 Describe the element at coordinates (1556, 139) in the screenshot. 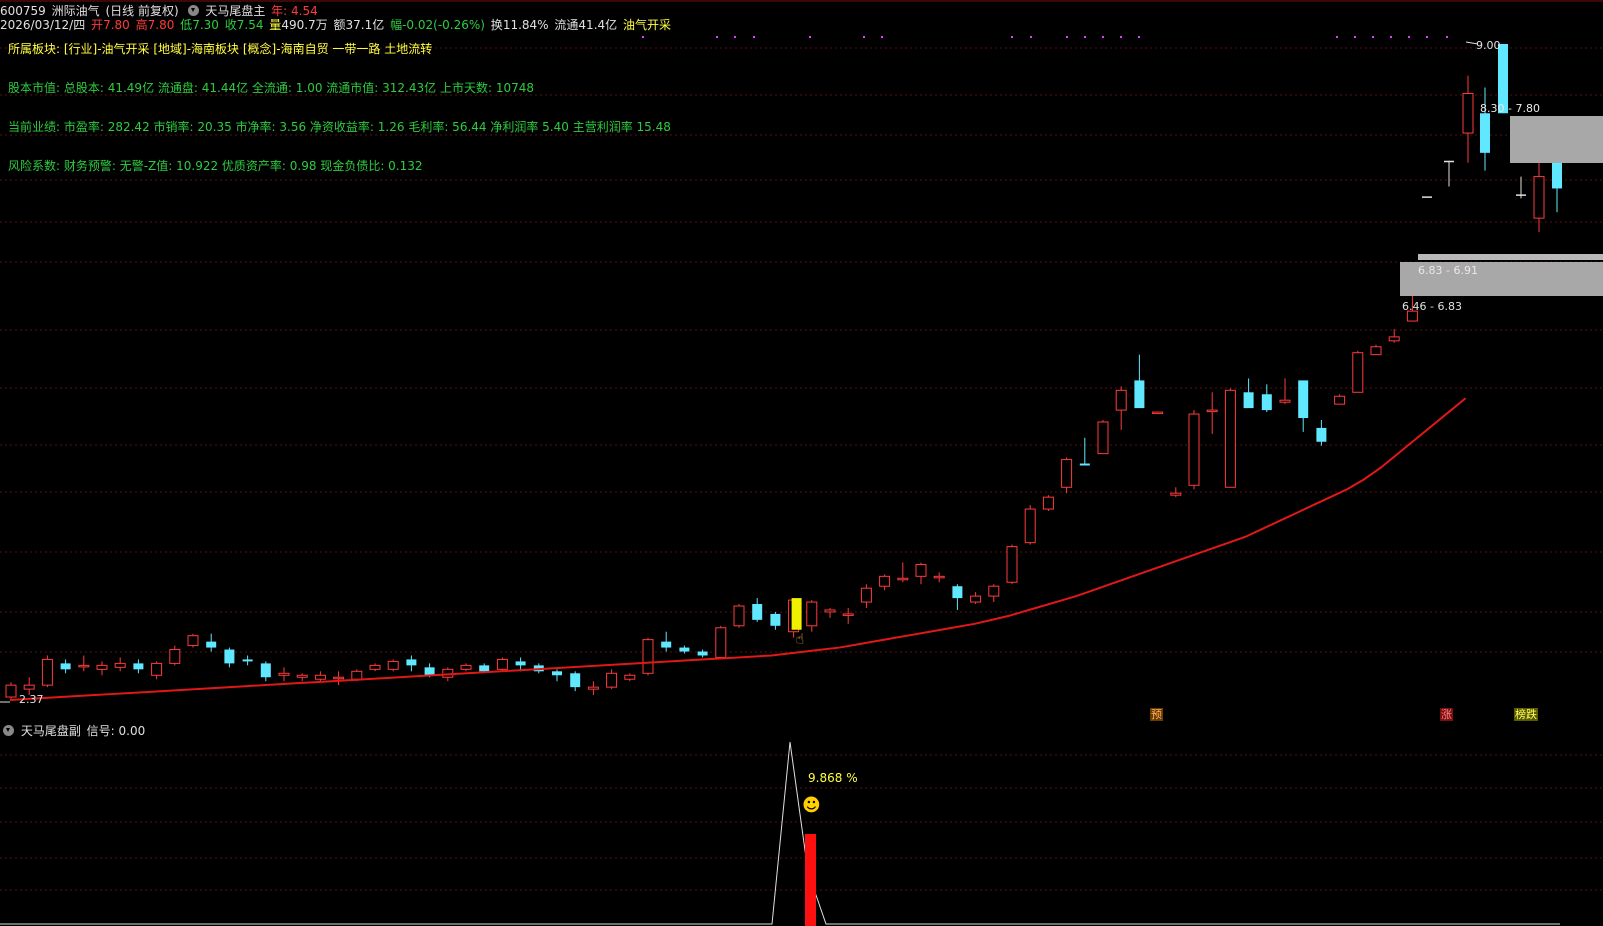

I see `resistance-zone` at that location.